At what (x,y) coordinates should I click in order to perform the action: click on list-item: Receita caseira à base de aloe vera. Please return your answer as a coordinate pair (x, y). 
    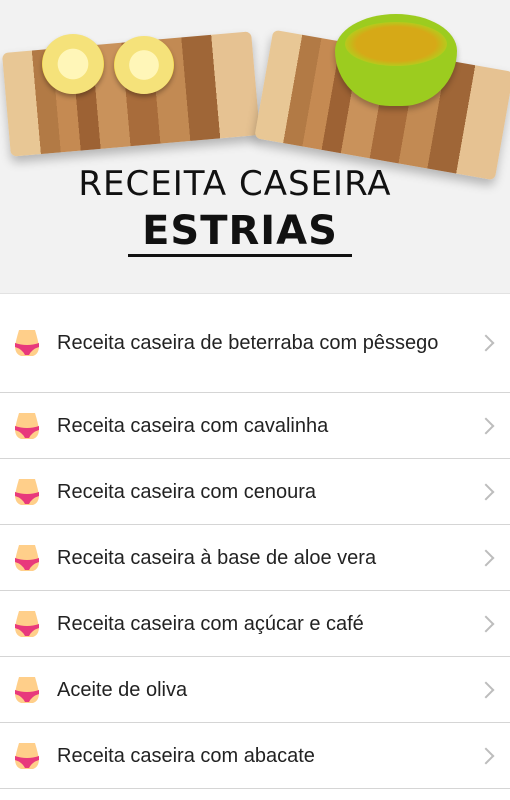
    Looking at the image, I should click on (255, 558).